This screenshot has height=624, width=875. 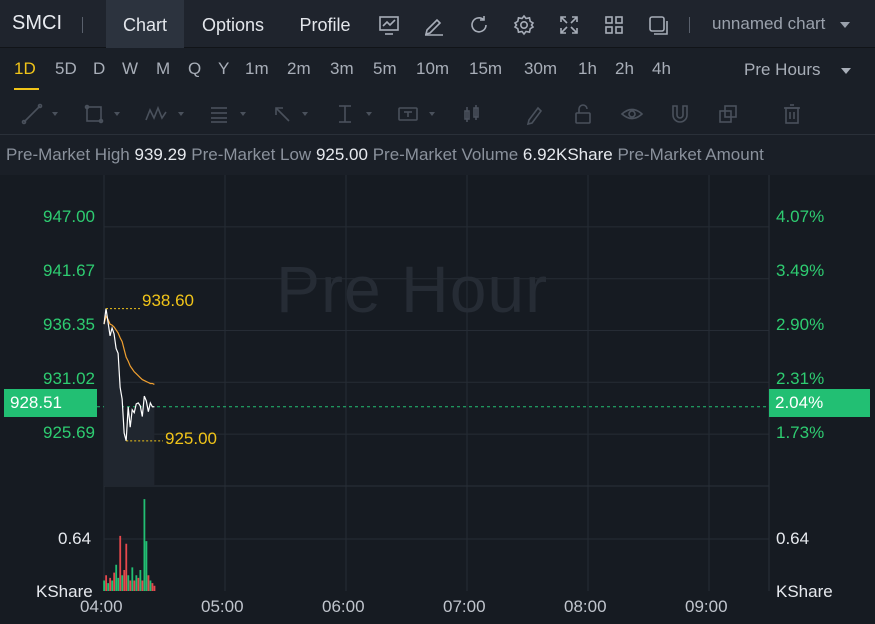 What do you see at coordinates (69, 216) in the screenshot?
I see `price-axis-label: 947.00` at bounding box center [69, 216].